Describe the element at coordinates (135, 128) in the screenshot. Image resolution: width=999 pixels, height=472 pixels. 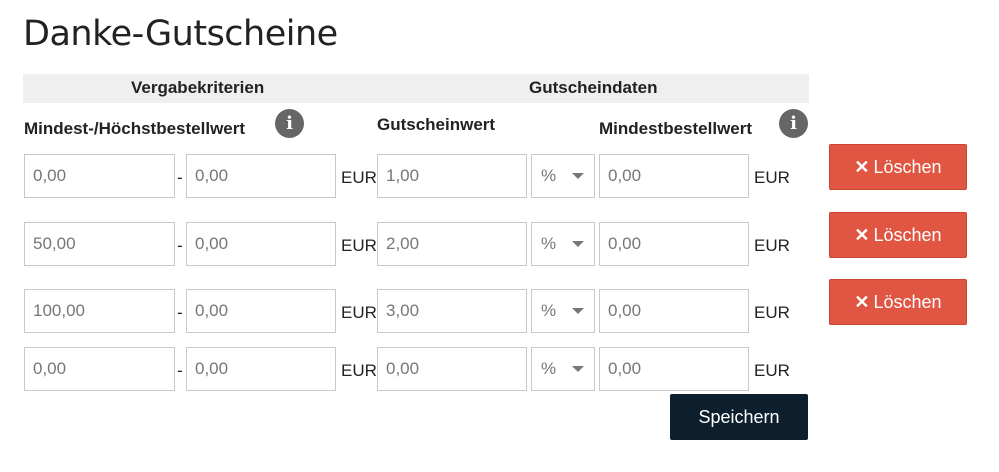
I see `order-value-subheader: Mindest-/Höchstbestellwert` at that location.